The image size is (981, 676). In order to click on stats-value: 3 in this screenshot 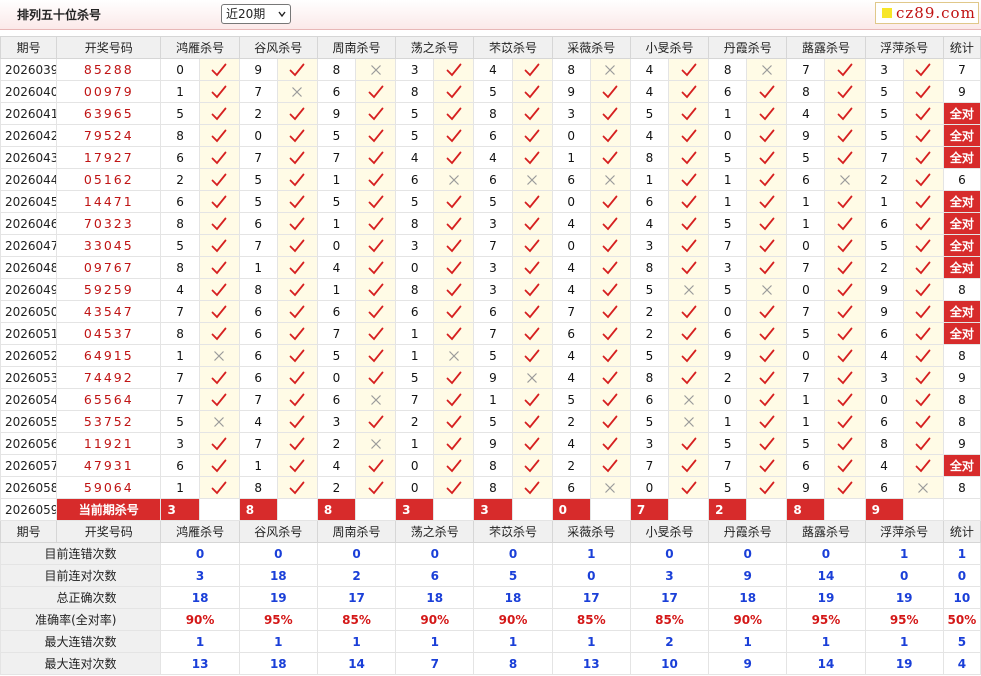, I will do `click(669, 575)`.